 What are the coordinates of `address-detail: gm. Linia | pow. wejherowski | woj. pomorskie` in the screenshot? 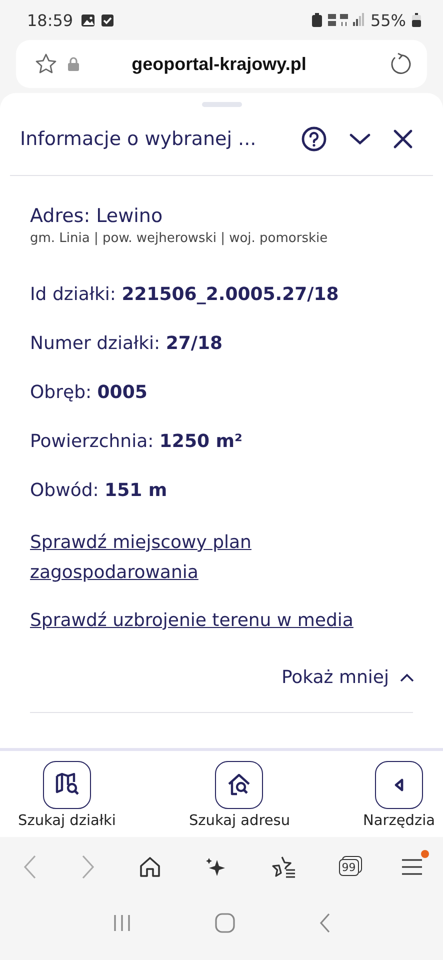 It's located at (179, 238).